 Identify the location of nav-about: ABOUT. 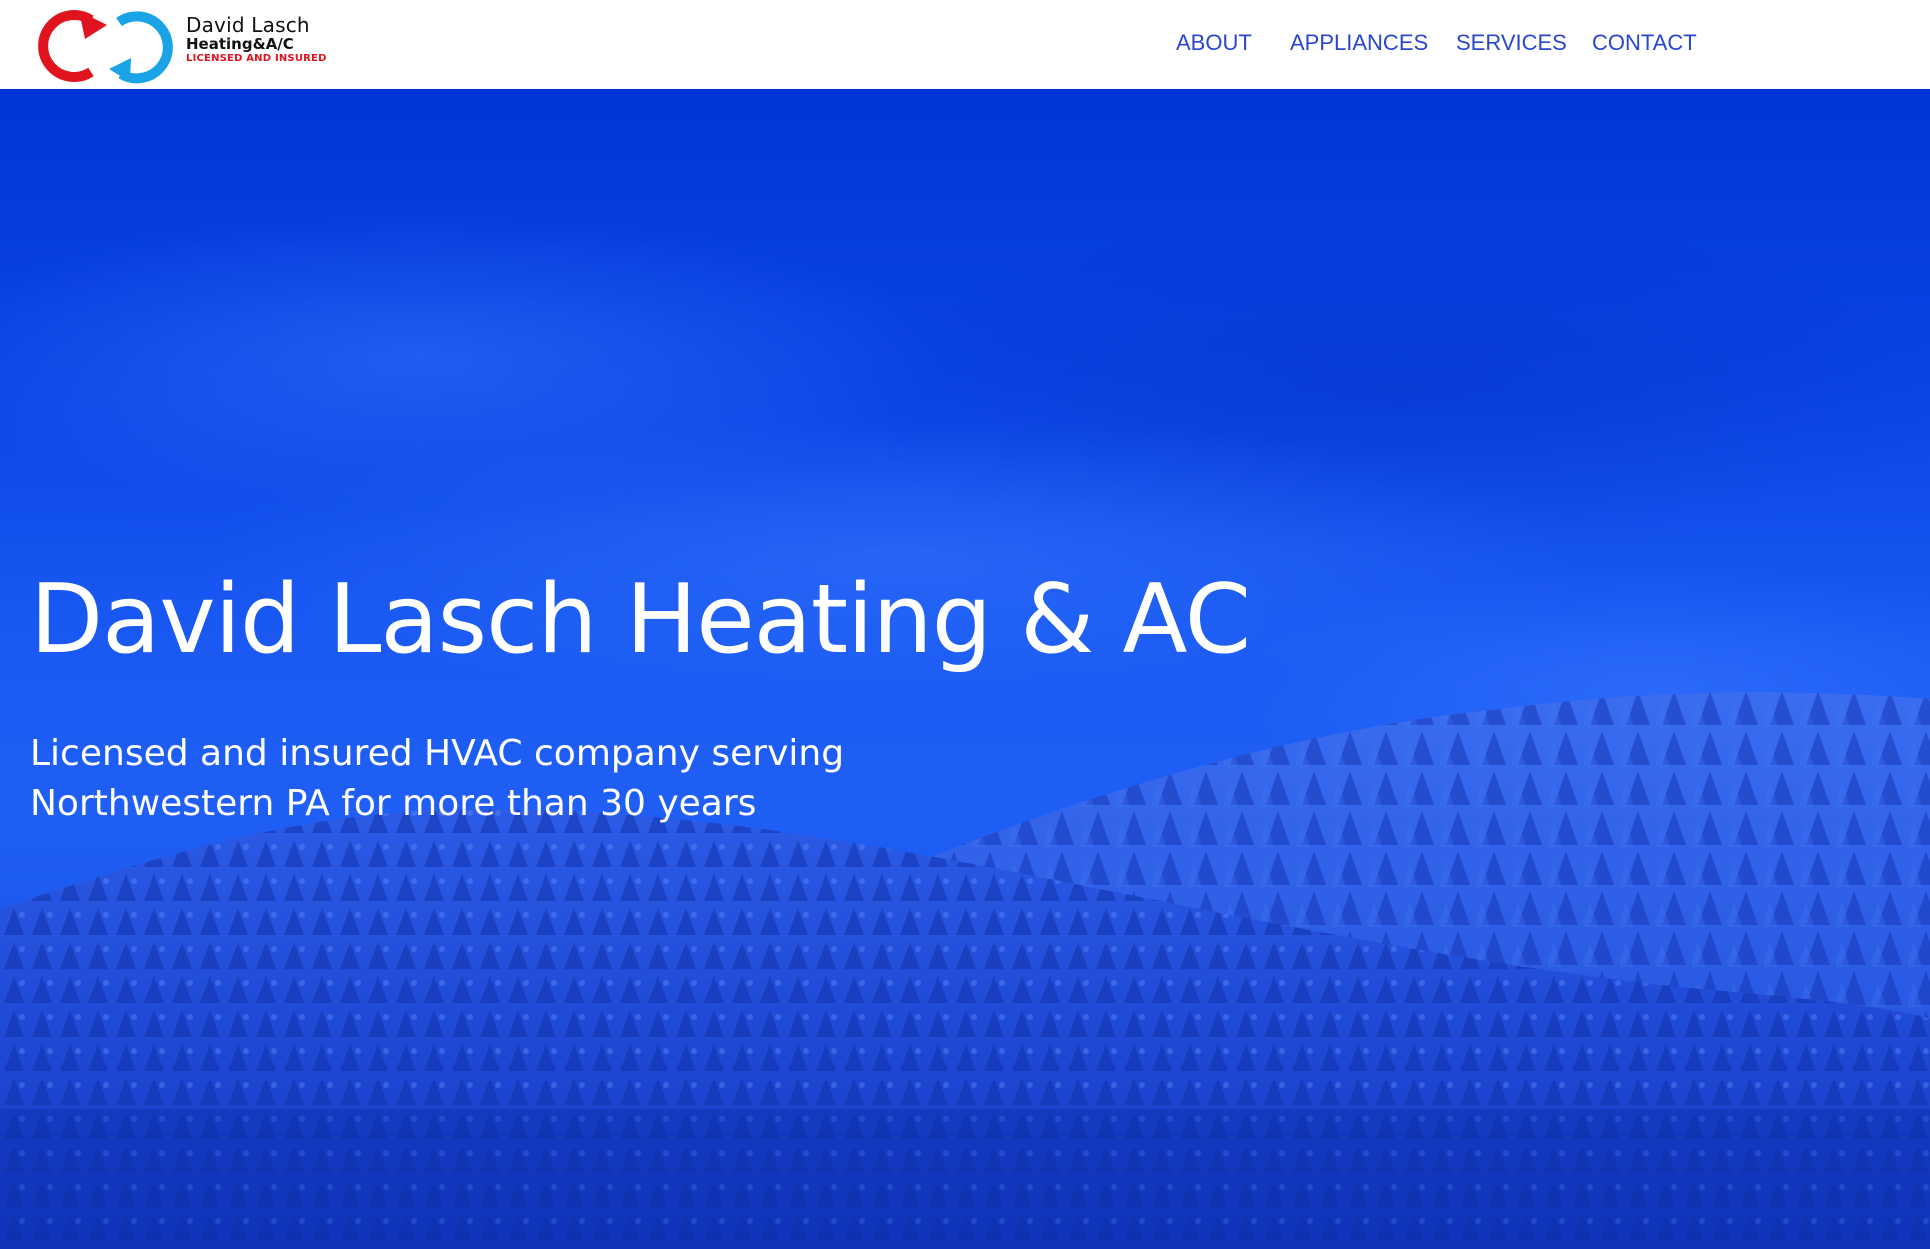
(1214, 43).